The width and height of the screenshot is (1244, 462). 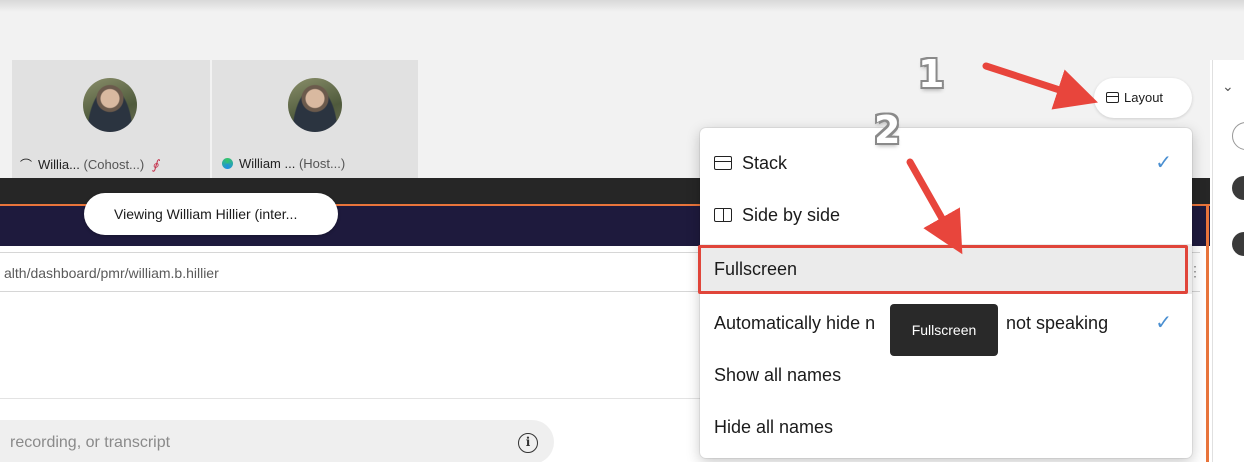 I want to click on annotation-step-2: 2, so click(x=887, y=130).